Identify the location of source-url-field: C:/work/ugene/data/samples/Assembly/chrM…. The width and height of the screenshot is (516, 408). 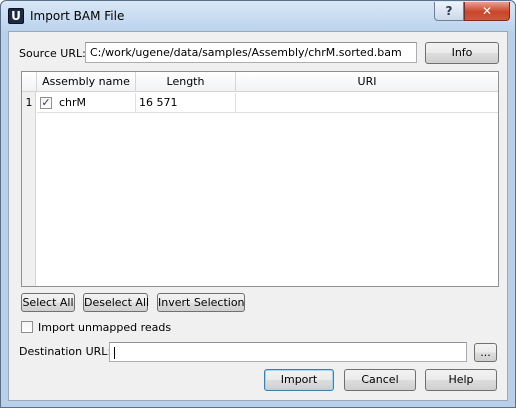
(251, 52).